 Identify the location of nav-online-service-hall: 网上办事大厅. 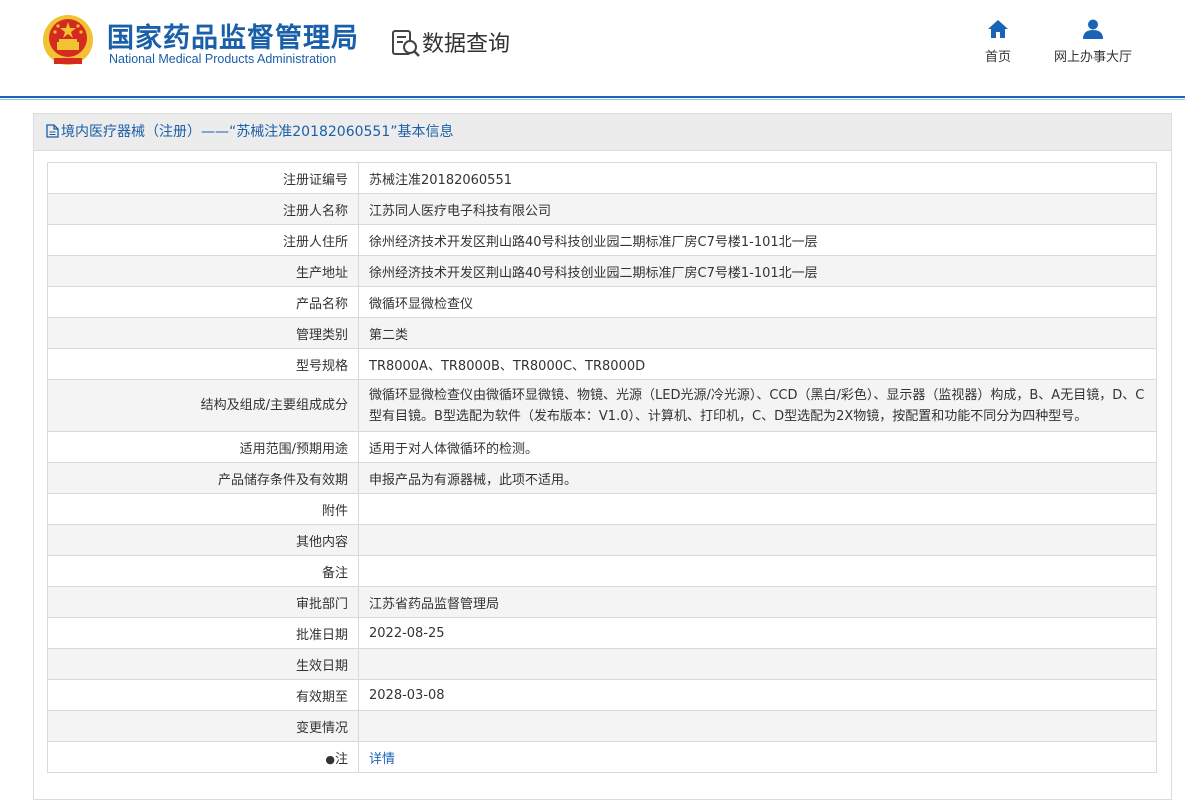
(1093, 41).